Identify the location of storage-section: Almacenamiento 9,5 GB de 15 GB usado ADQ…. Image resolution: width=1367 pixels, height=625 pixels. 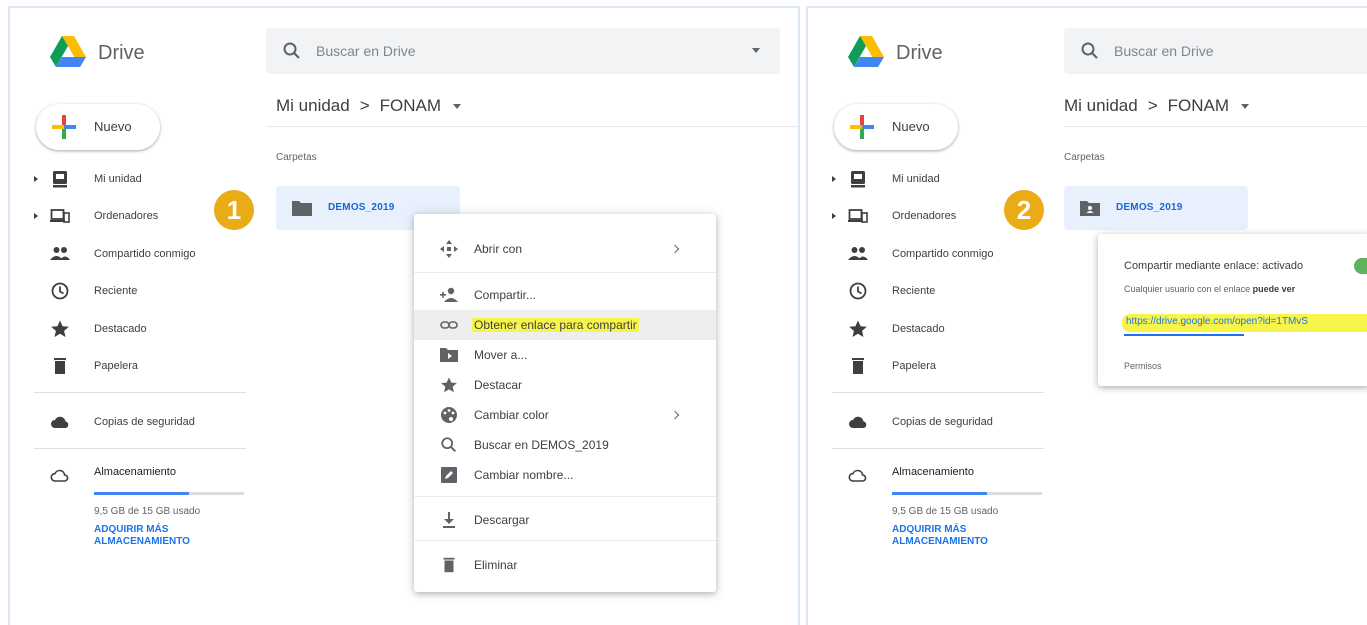
(130, 518).